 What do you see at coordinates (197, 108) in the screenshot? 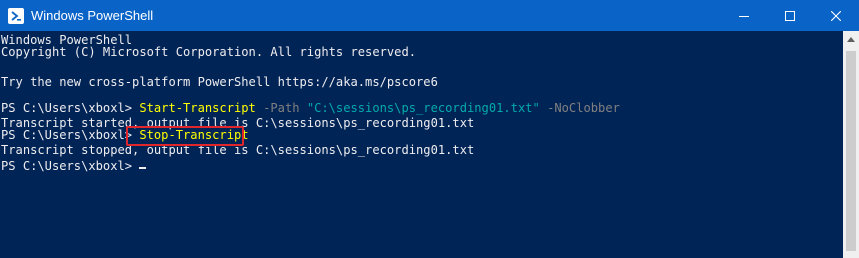
I see `command-start-transcript: Start-Transcript` at bounding box center [197, 108].